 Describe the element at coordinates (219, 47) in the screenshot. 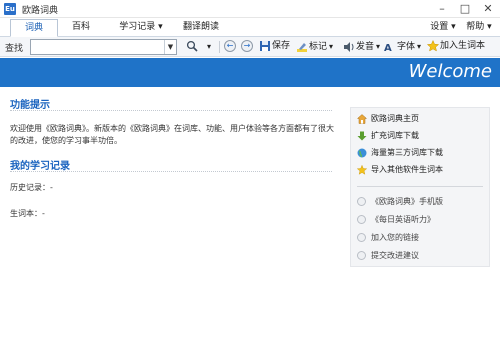

I see `toolbar-divider` at that location.